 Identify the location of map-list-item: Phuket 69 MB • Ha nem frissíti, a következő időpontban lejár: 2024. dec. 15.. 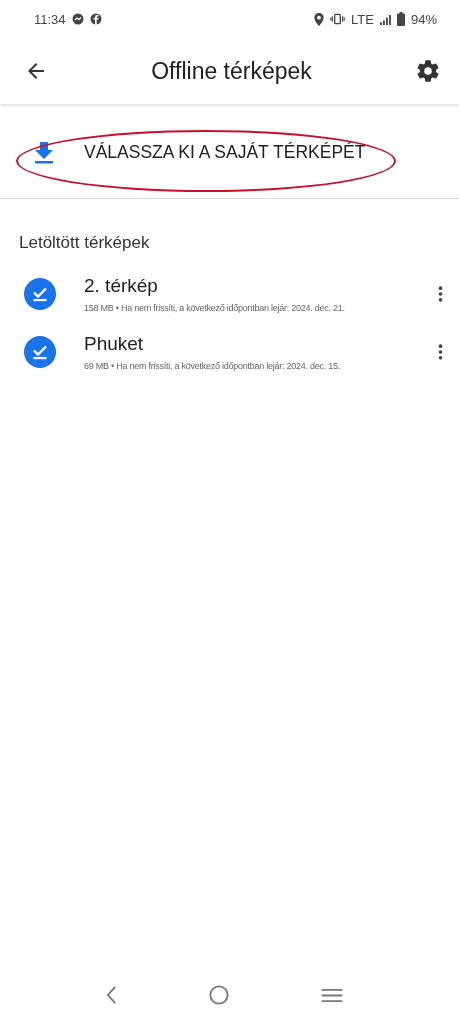
(229, 348).